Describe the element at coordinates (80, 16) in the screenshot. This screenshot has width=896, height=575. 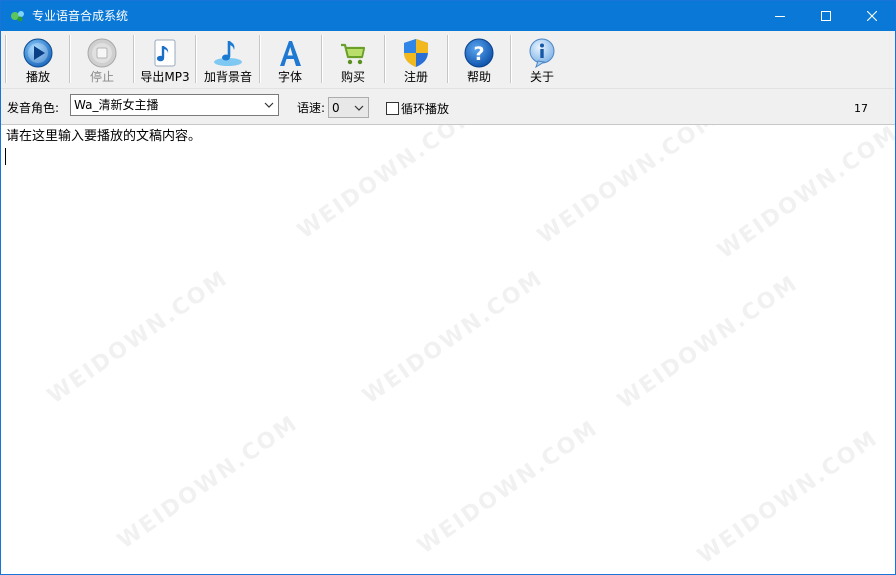
I see `window-title: 专业语音合成系统` at that location.